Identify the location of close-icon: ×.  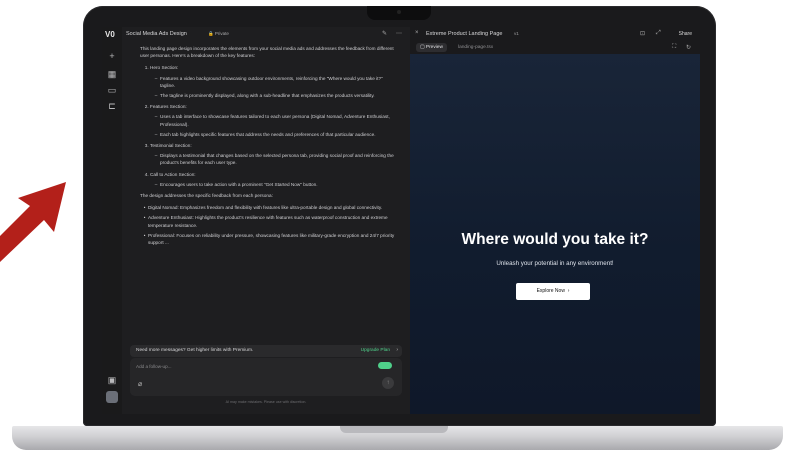
(417, 33).